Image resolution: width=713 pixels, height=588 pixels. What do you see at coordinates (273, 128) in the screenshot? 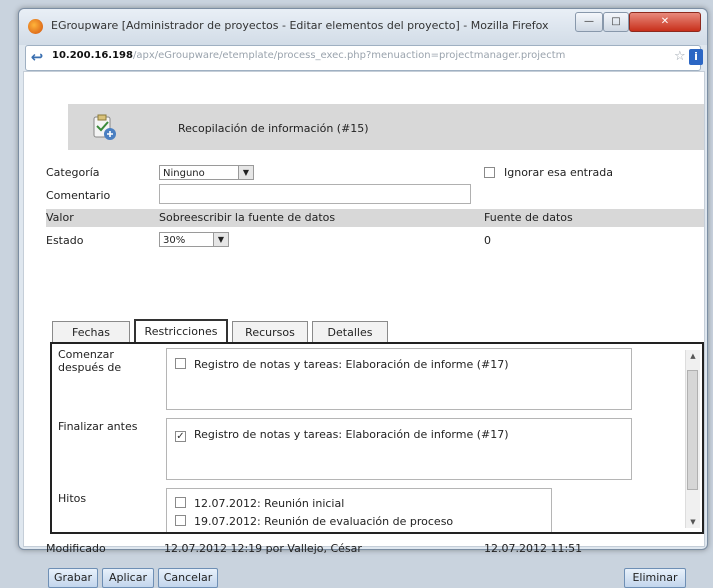
I see `record-title: Recopilación de información (#15)` at bounding box center [273, 128].